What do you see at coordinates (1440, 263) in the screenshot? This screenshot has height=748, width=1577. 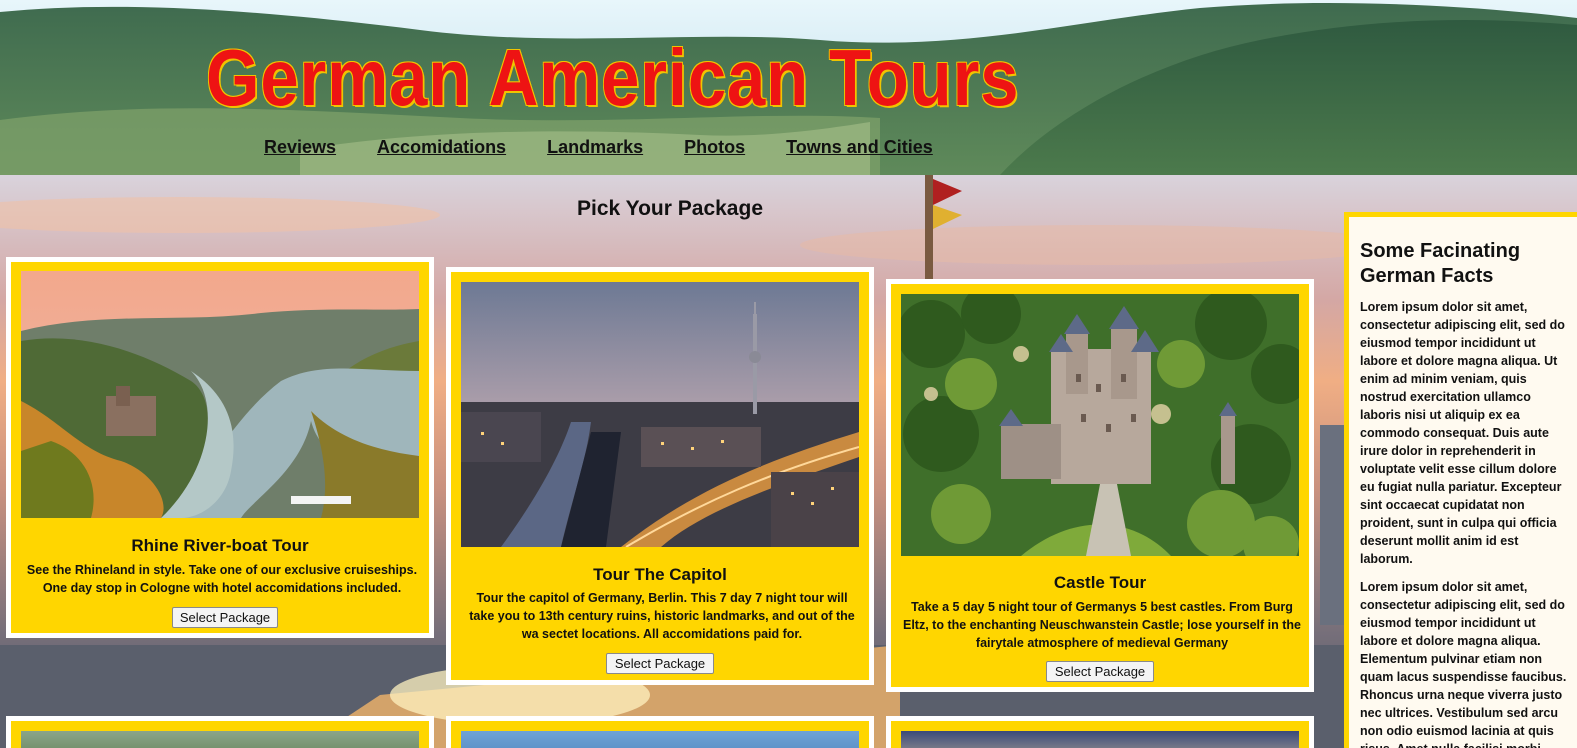 I see `facts-title: Some Facinating German Facts` at bounding box center [1440, 263].